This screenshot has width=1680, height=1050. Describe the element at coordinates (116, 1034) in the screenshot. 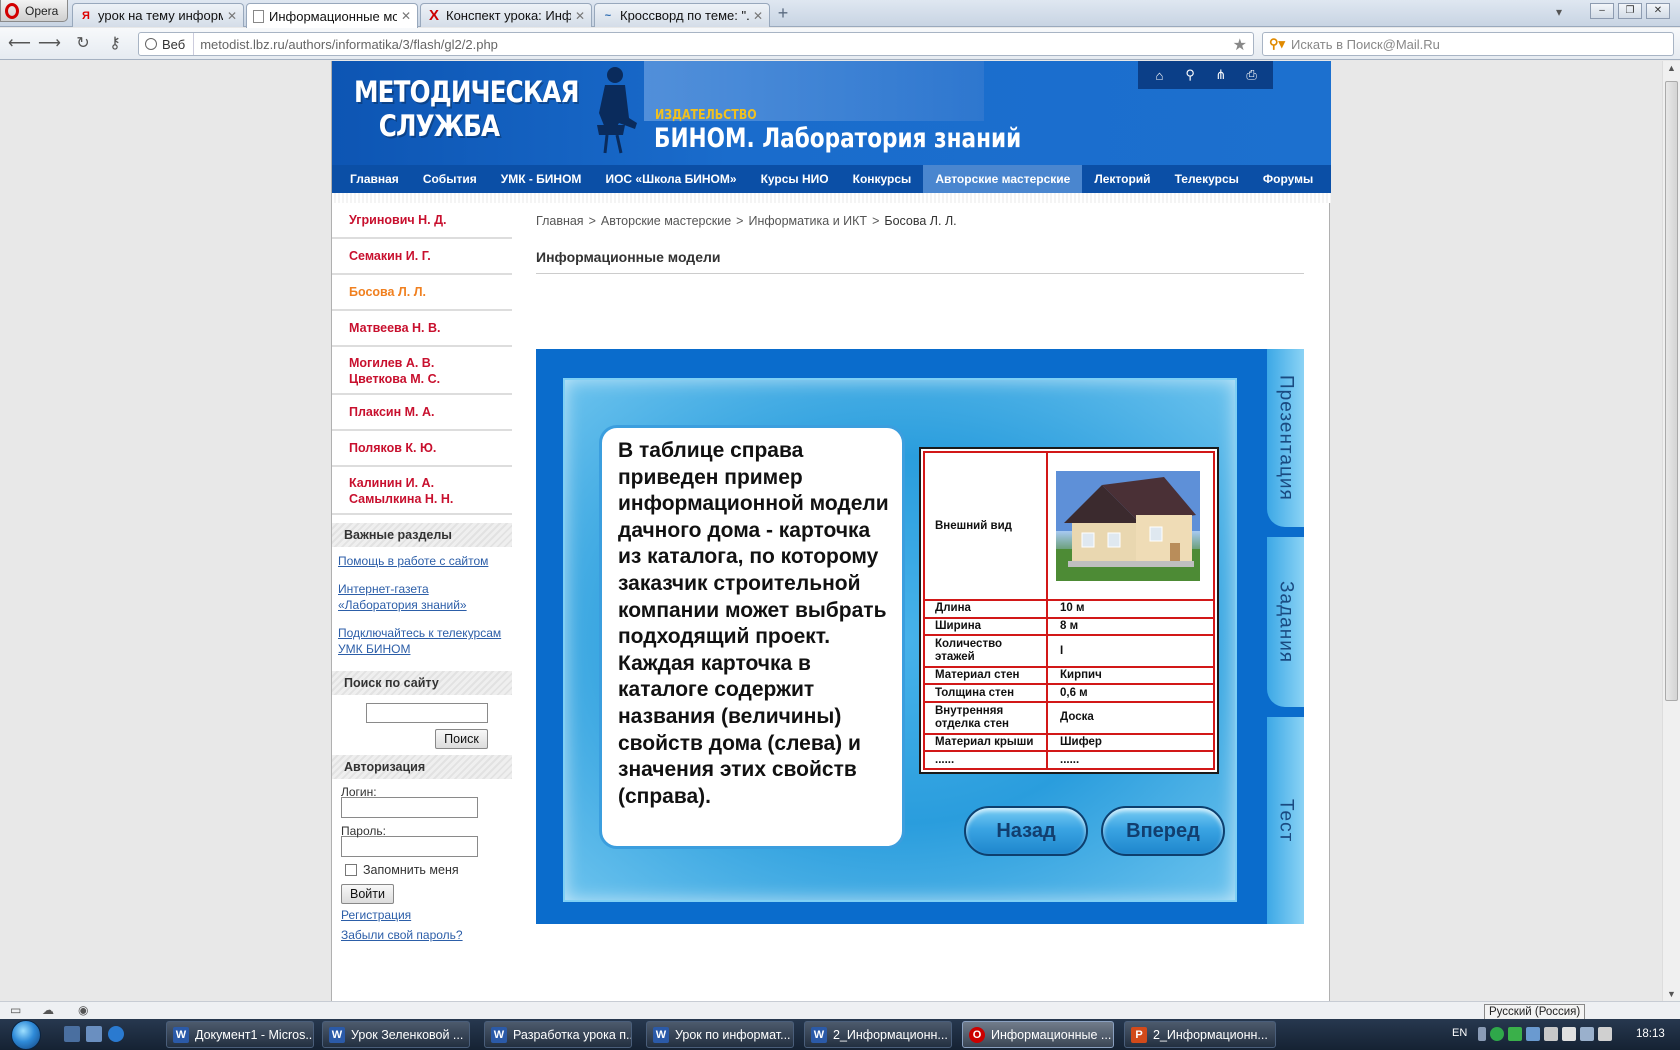

I see `internet-explorer-icon` at that location.